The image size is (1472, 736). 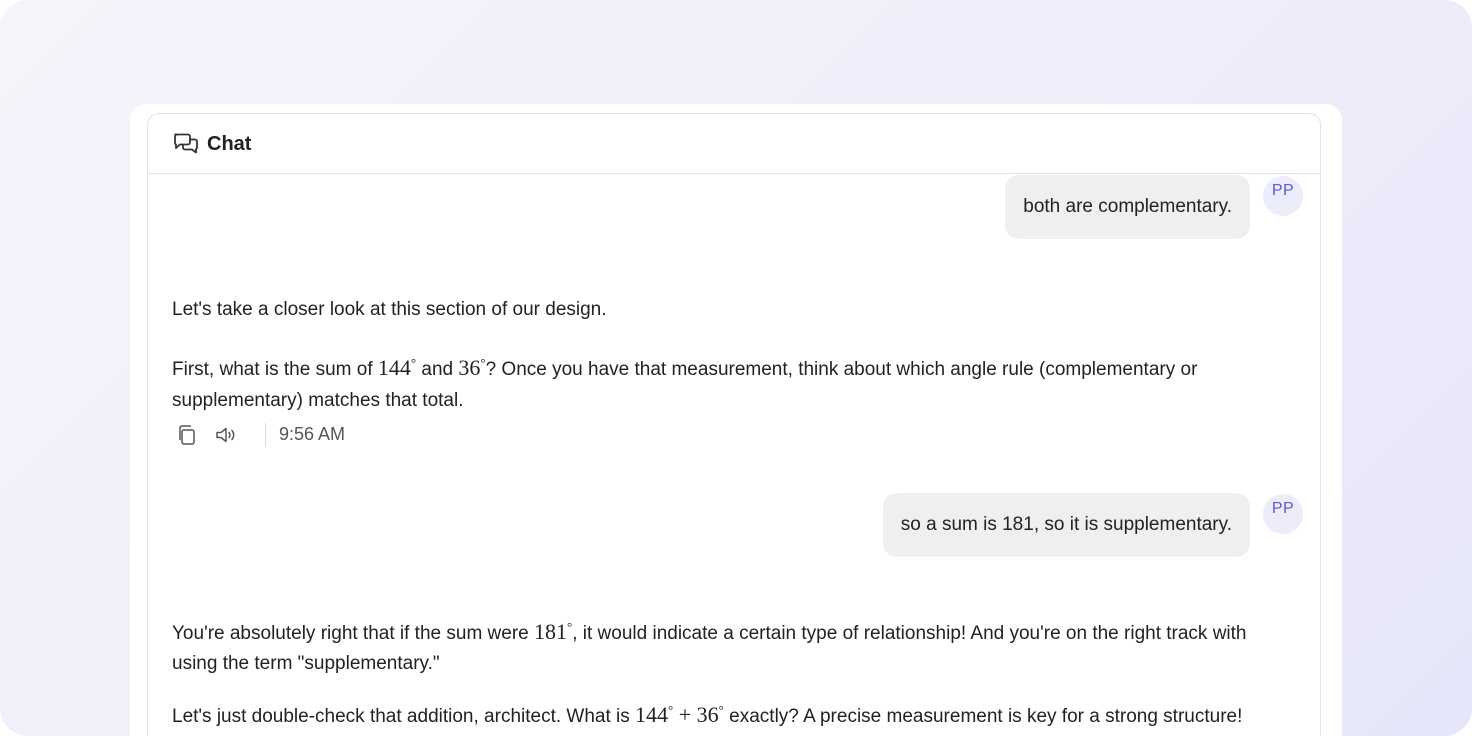 What do you see at coordinates (187, 435) in the screenshot?
I see `copy-icon` at bounding box center [187, 435].